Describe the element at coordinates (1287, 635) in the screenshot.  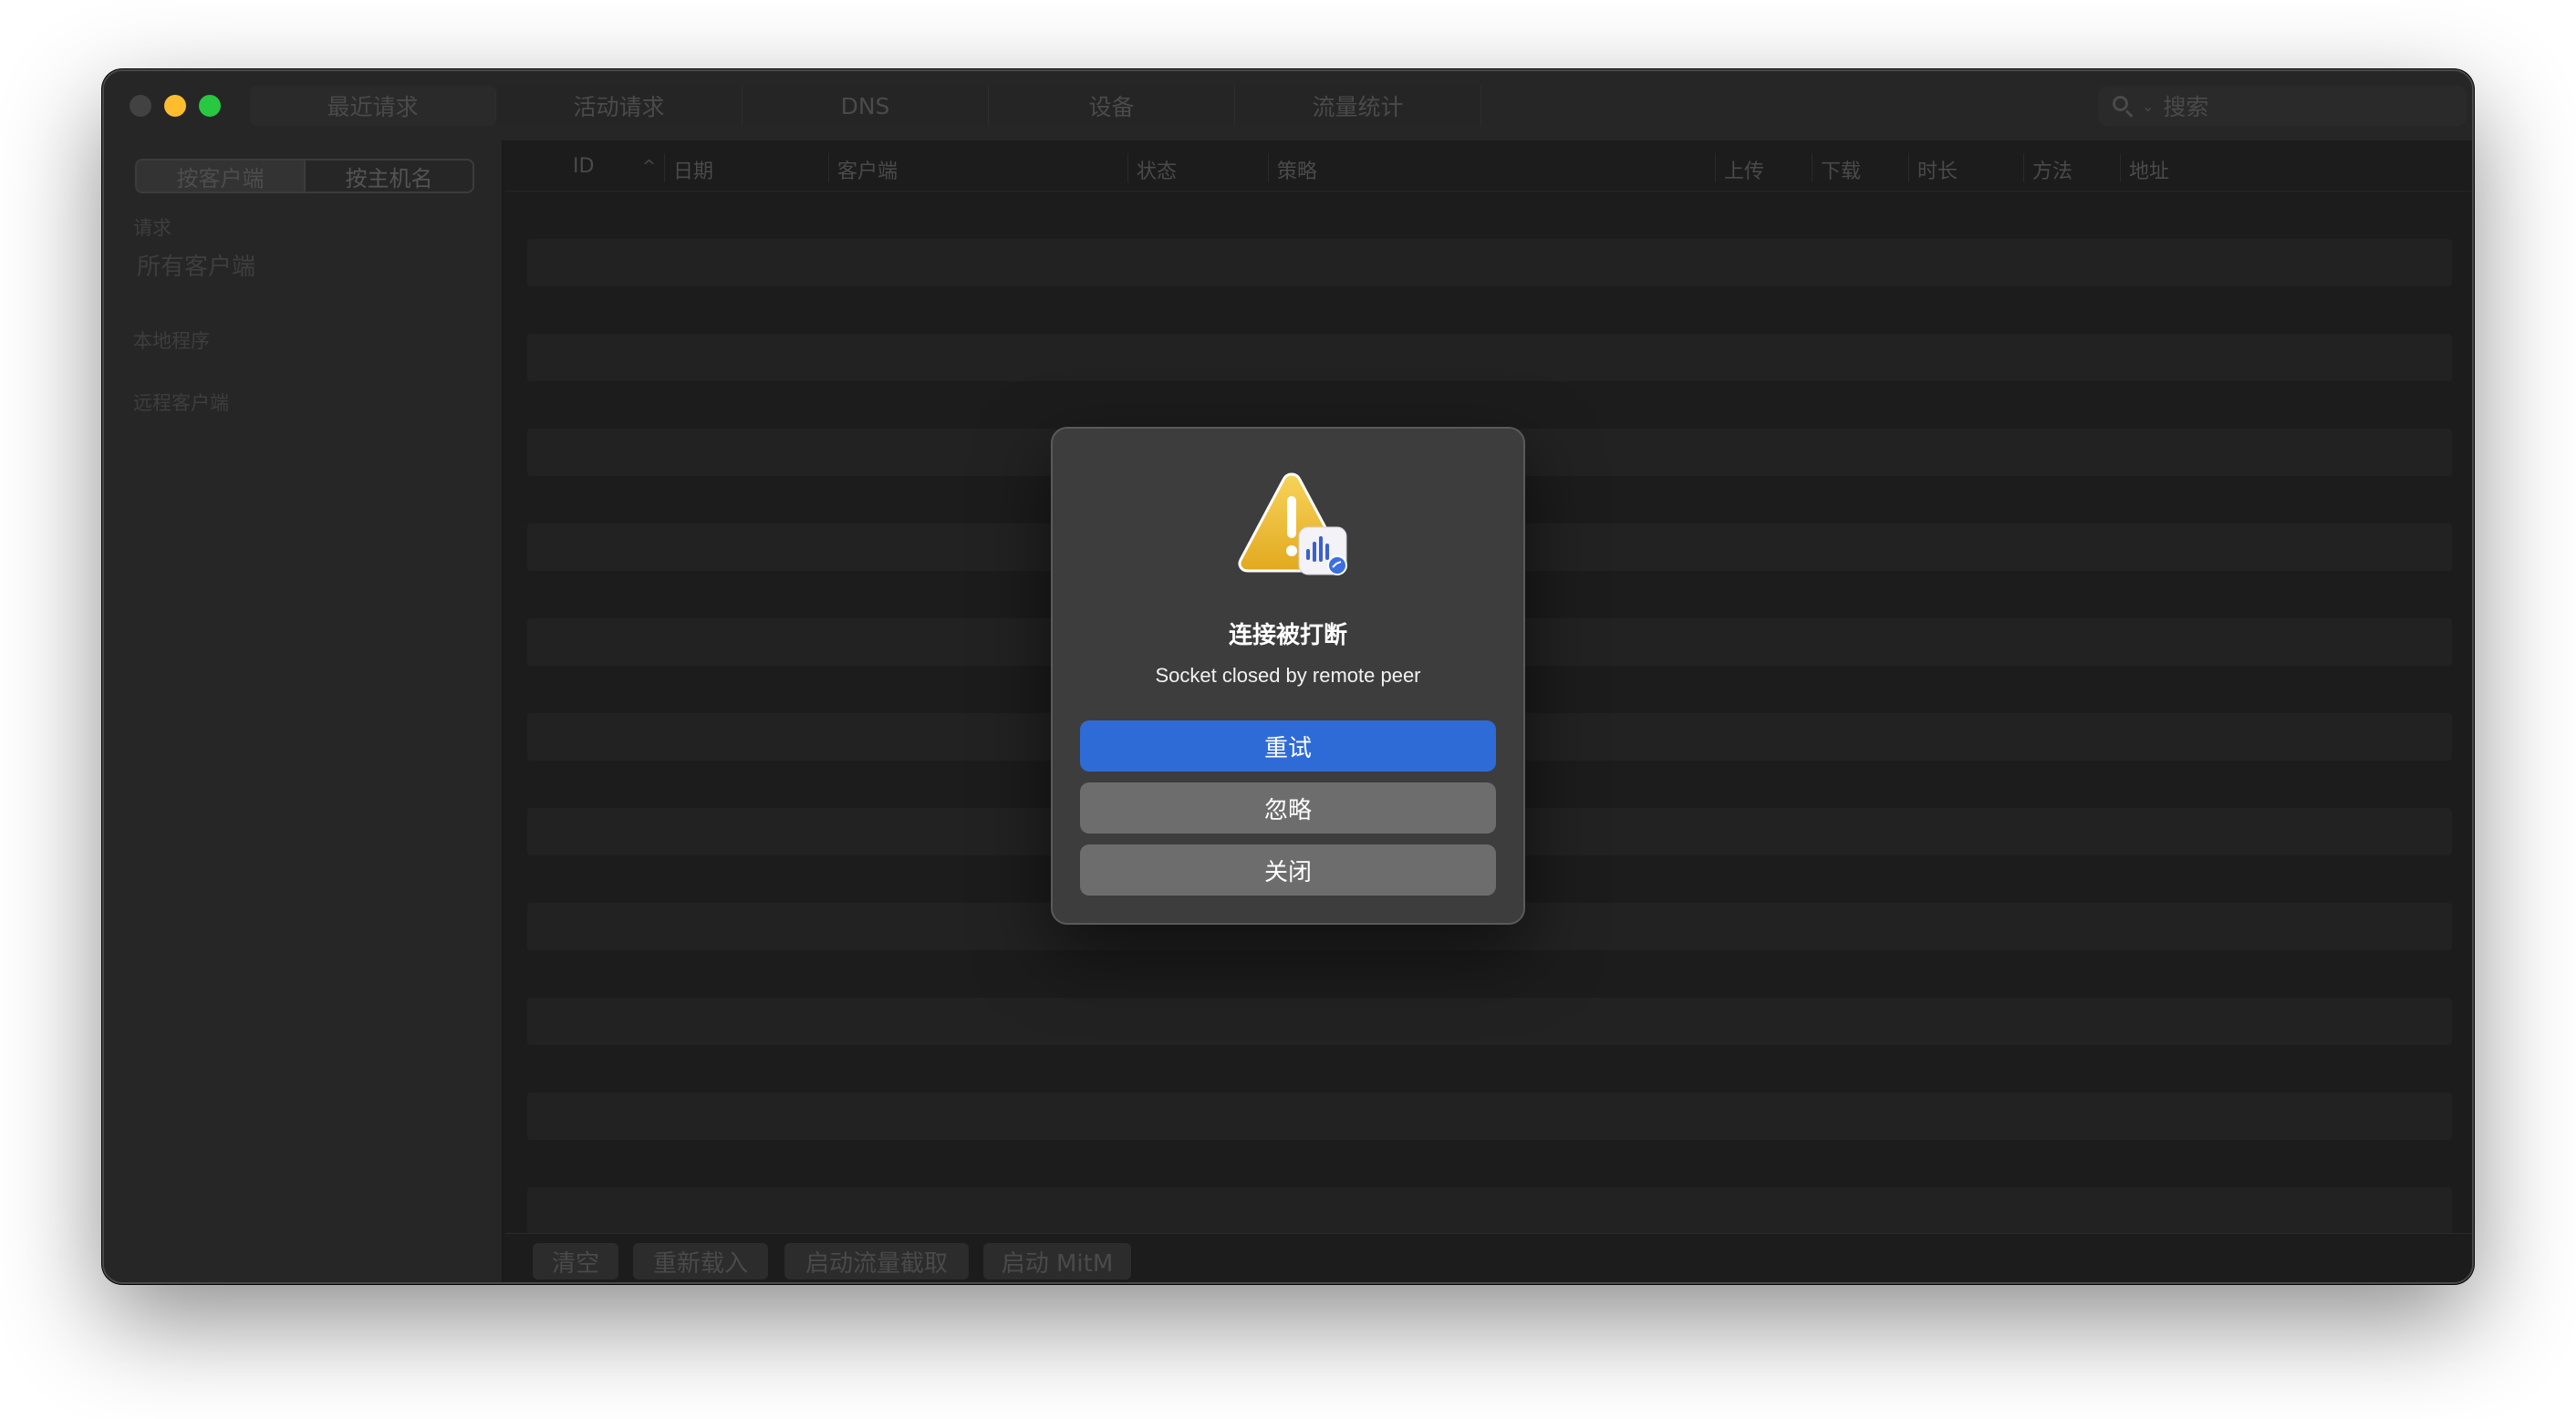
I see `dialog-title: 连接被打断` at that location.